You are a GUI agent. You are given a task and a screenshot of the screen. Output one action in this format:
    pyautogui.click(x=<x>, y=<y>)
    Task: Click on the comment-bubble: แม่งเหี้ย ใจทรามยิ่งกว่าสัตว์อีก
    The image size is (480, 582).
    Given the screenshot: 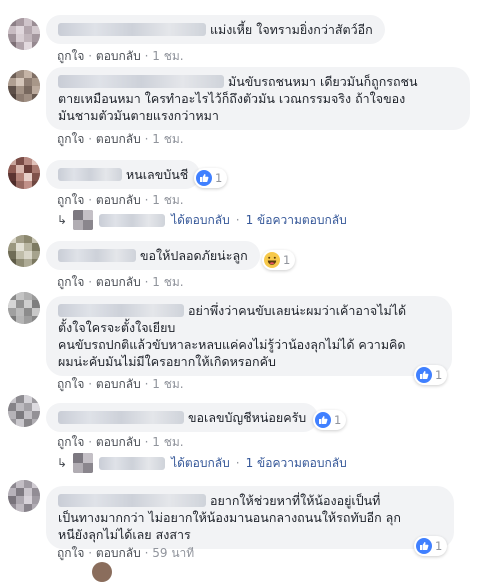 What is the action you would take?
    pyautogui.click(x=215, y=29)
    